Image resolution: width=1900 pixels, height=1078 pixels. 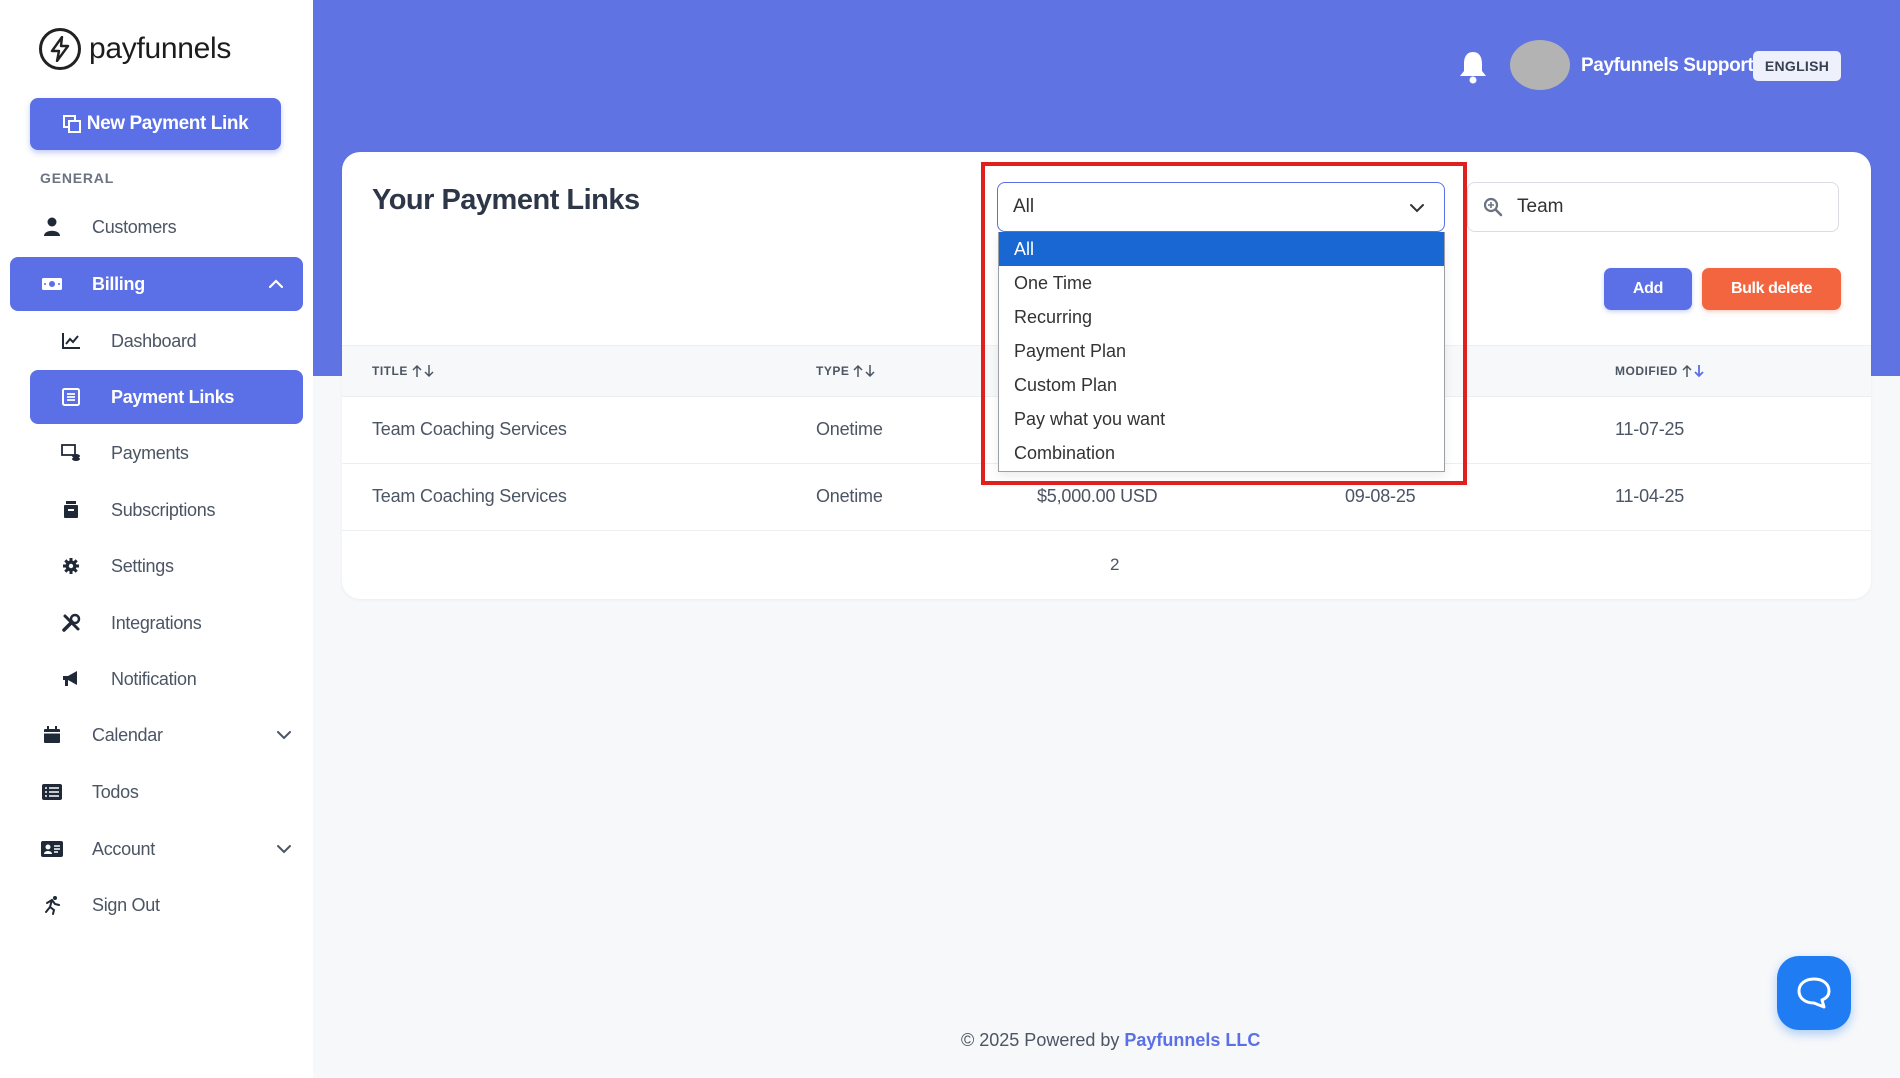 What do you see at coordinates (165, 792) in the screenshot?
I see `sidebar-item-todos: Todos` at bounding box center [165, 792].